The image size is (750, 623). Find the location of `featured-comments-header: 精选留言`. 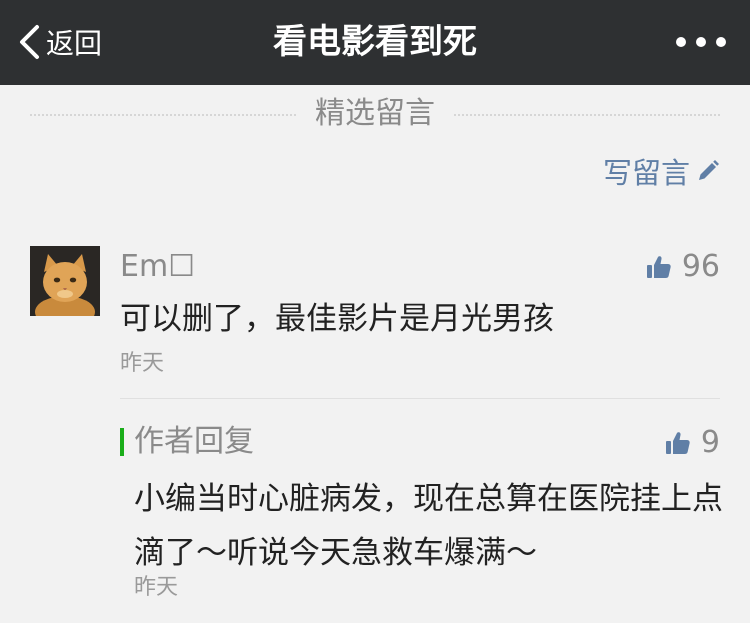

featured-comments-header: 精选留言 is located at coordinates (375, 114).